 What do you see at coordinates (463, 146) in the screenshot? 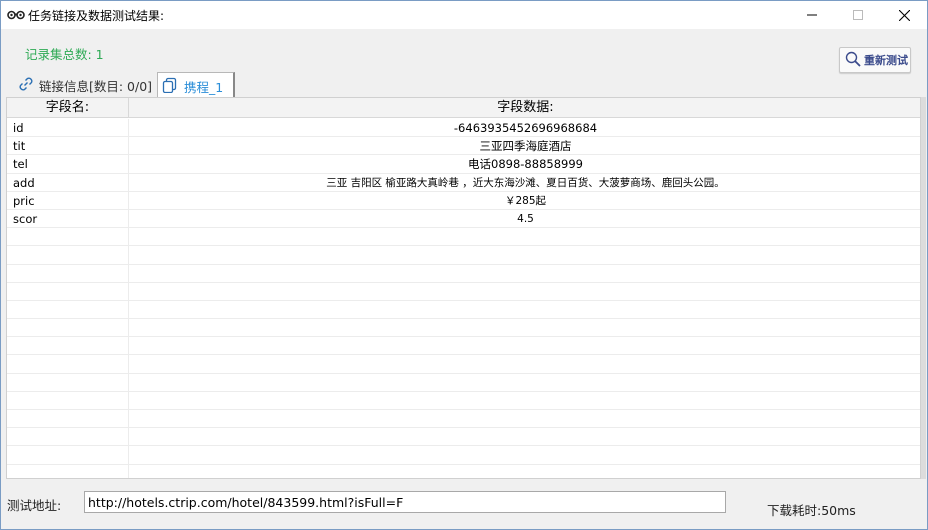
I see `table-row: tit 三亚四季海庭酒店` at bounding box center [463, 146].